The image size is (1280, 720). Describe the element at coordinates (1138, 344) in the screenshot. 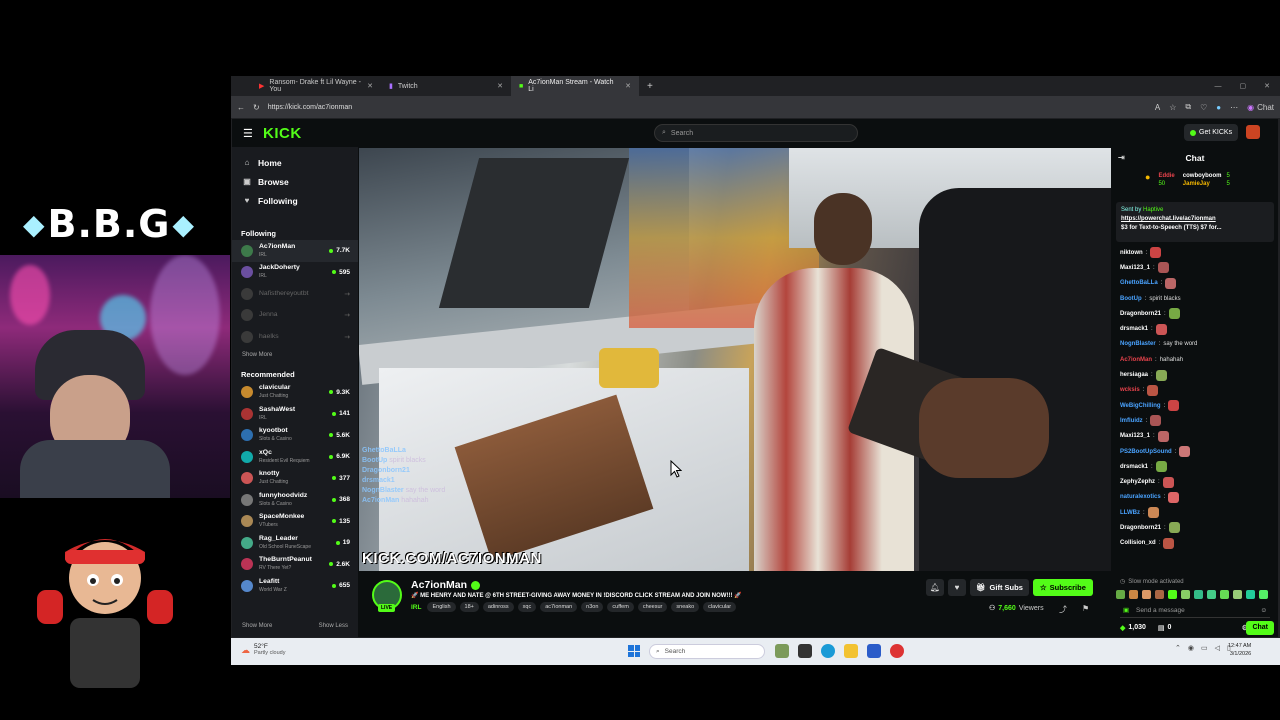

I see `chat-username: NognBlaster` at that location.